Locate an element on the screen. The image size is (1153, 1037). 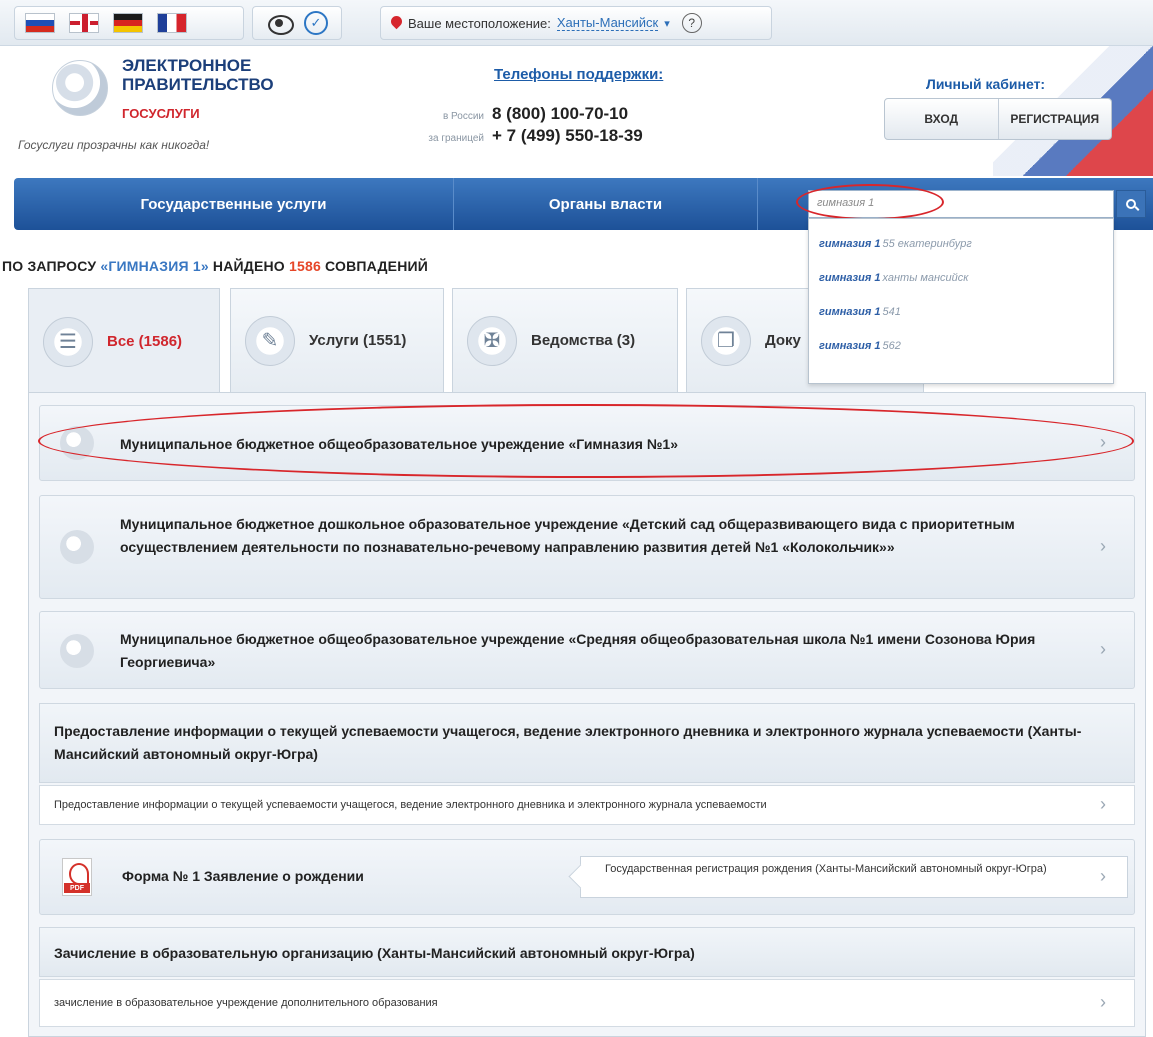
chevron-down-icon: ▾ is located at coordinates (667, 23).